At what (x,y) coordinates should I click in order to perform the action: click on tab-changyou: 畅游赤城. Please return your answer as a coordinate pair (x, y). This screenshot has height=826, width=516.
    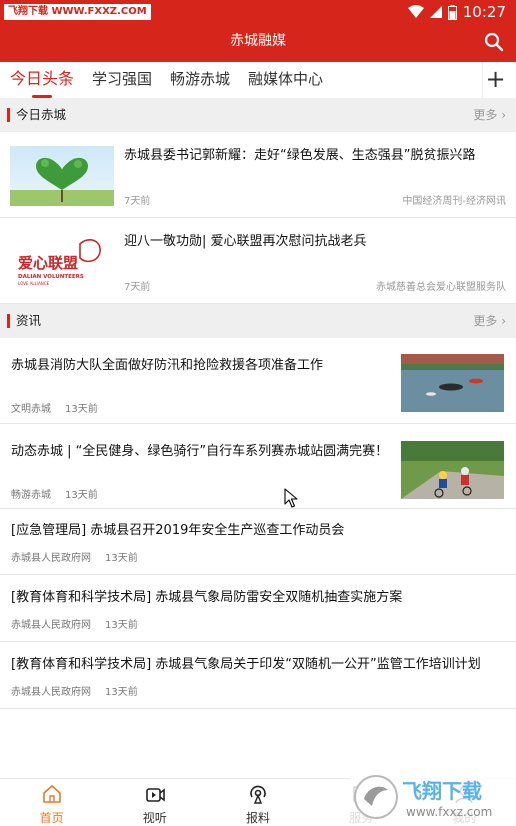
    Looking at the image, I should click on (200, 80).